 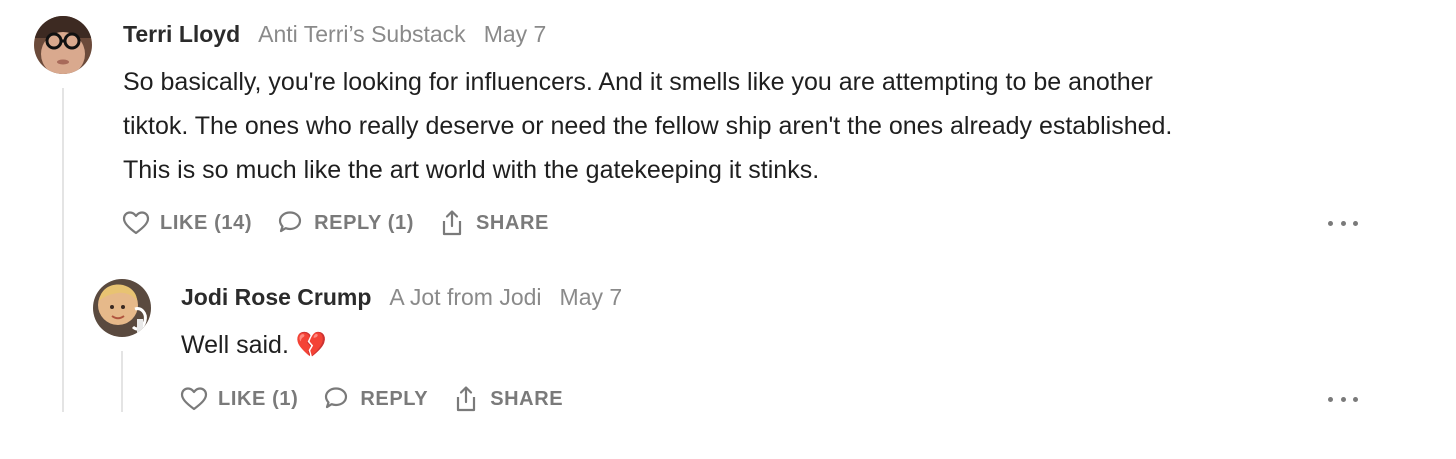 I want to click on broken-heart-emoji: 💔, so click(x=311, y=345).